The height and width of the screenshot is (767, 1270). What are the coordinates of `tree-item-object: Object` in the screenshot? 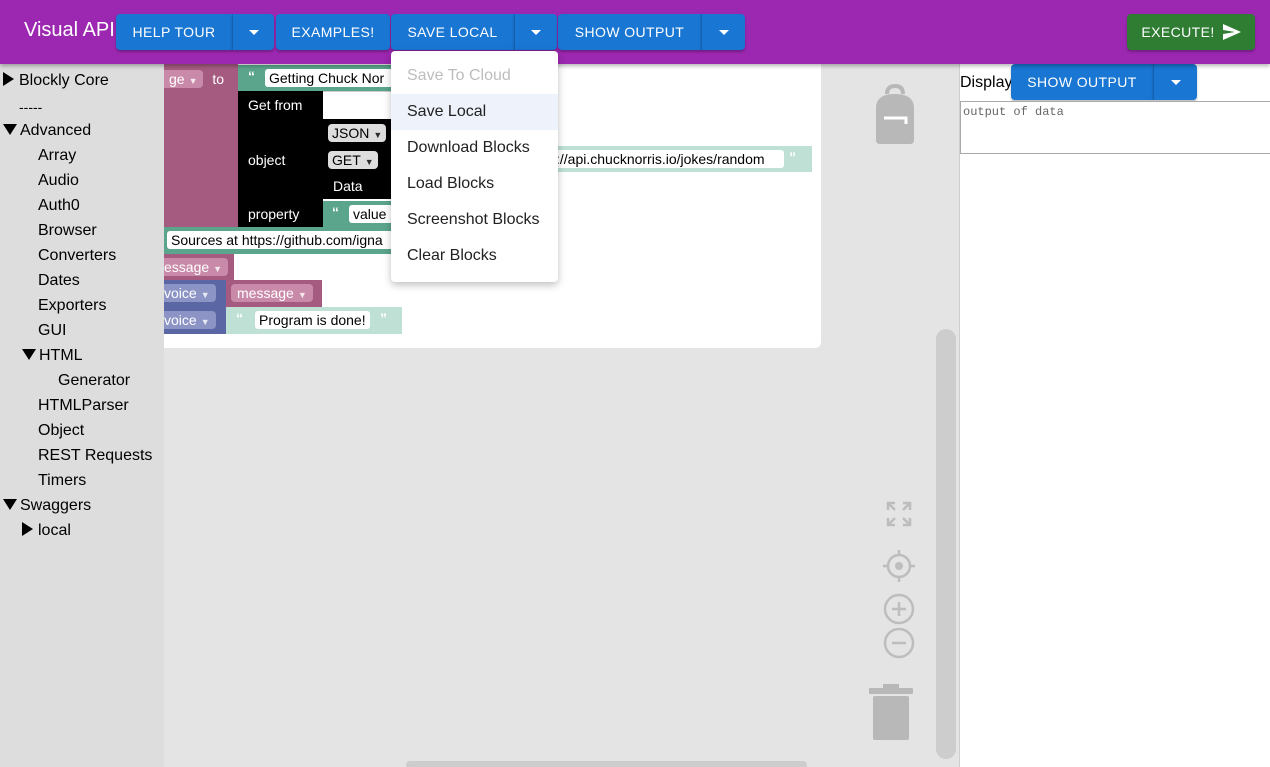 It's located at (61, 431).